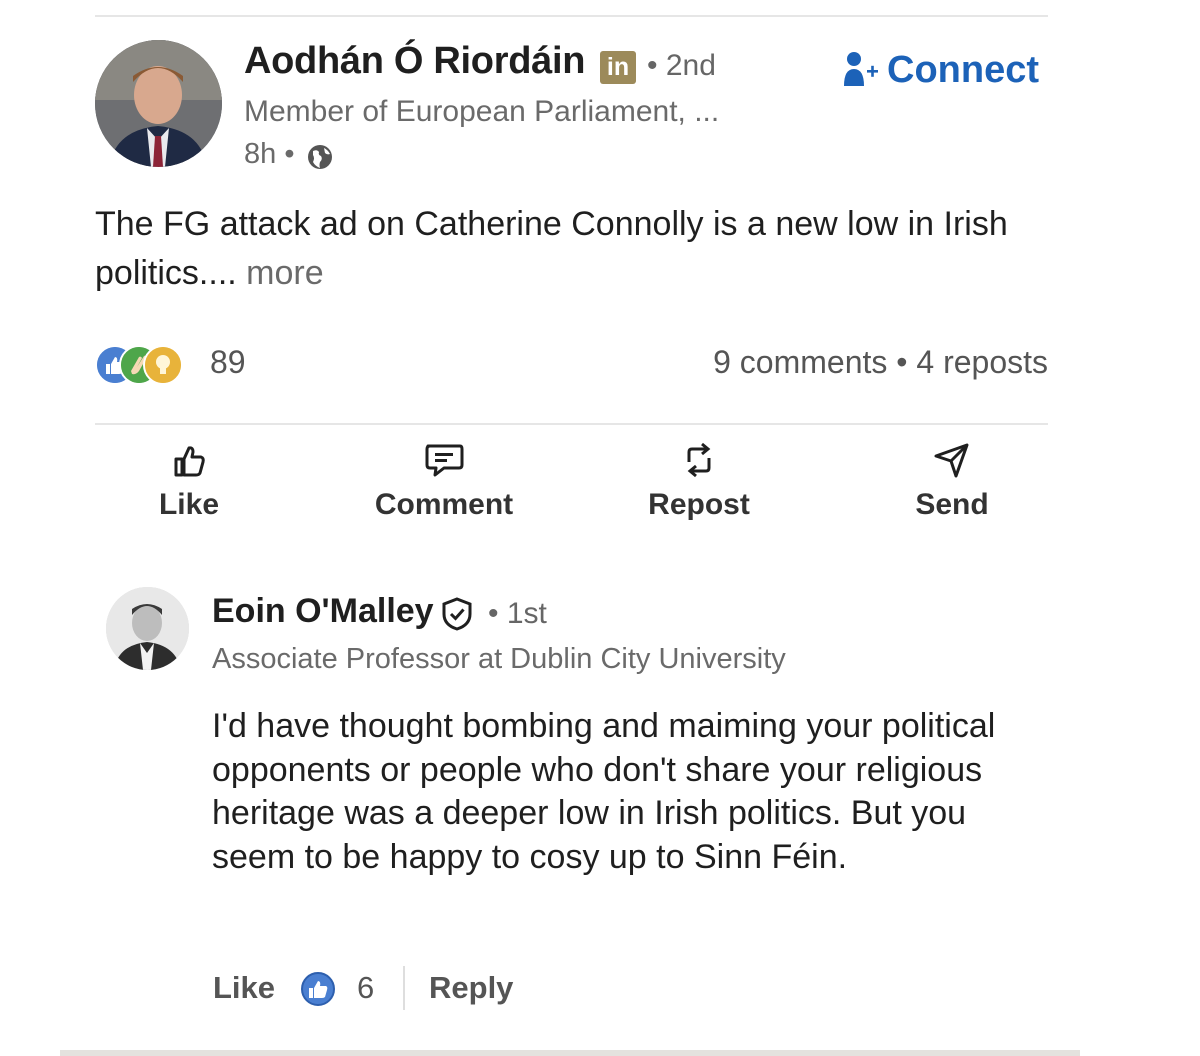 This screenshot has width=1200, height=1056. What do you see at coordinates (952, 481) in the screenshot?
I see `send-button: Send` at bounding box center [952, 481].